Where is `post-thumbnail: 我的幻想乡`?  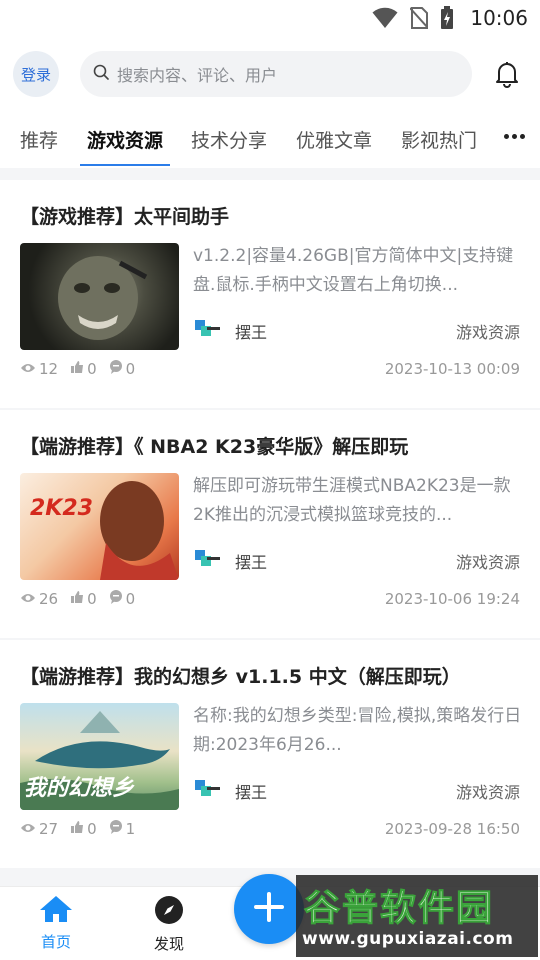
post-thumbnail: 我的幻想乡 is located at coordinates (99, 756).